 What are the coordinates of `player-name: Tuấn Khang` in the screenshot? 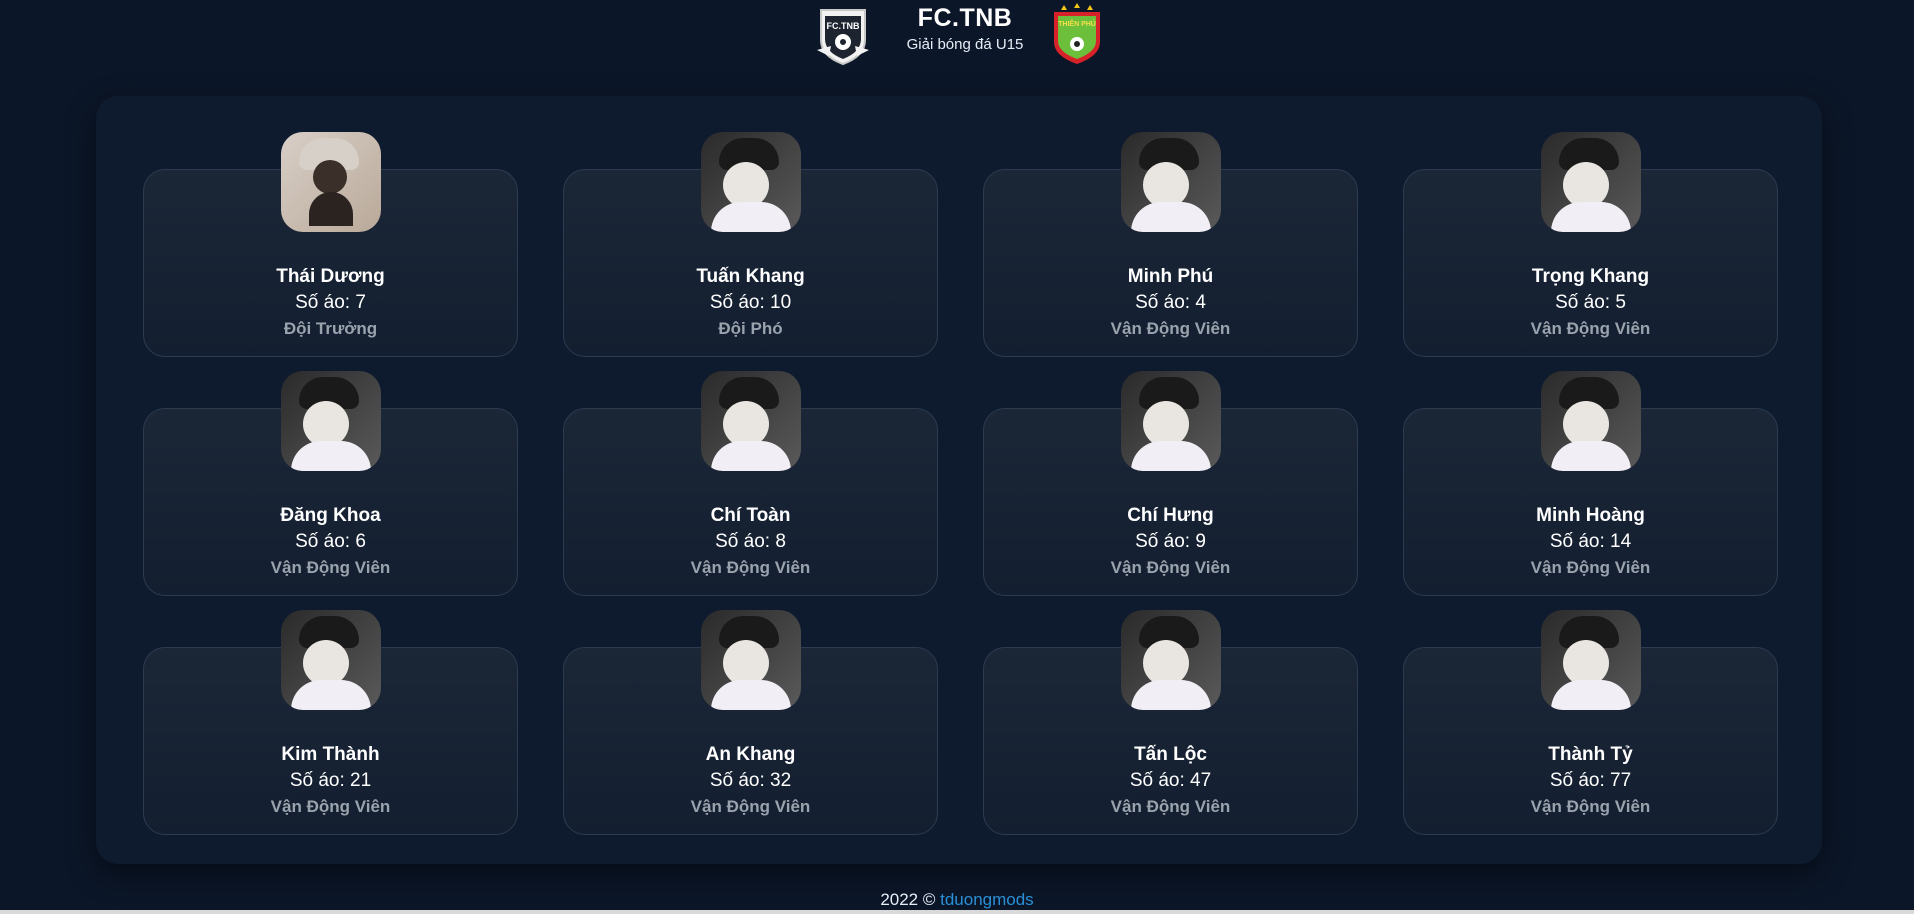 It's located at (750, 276).